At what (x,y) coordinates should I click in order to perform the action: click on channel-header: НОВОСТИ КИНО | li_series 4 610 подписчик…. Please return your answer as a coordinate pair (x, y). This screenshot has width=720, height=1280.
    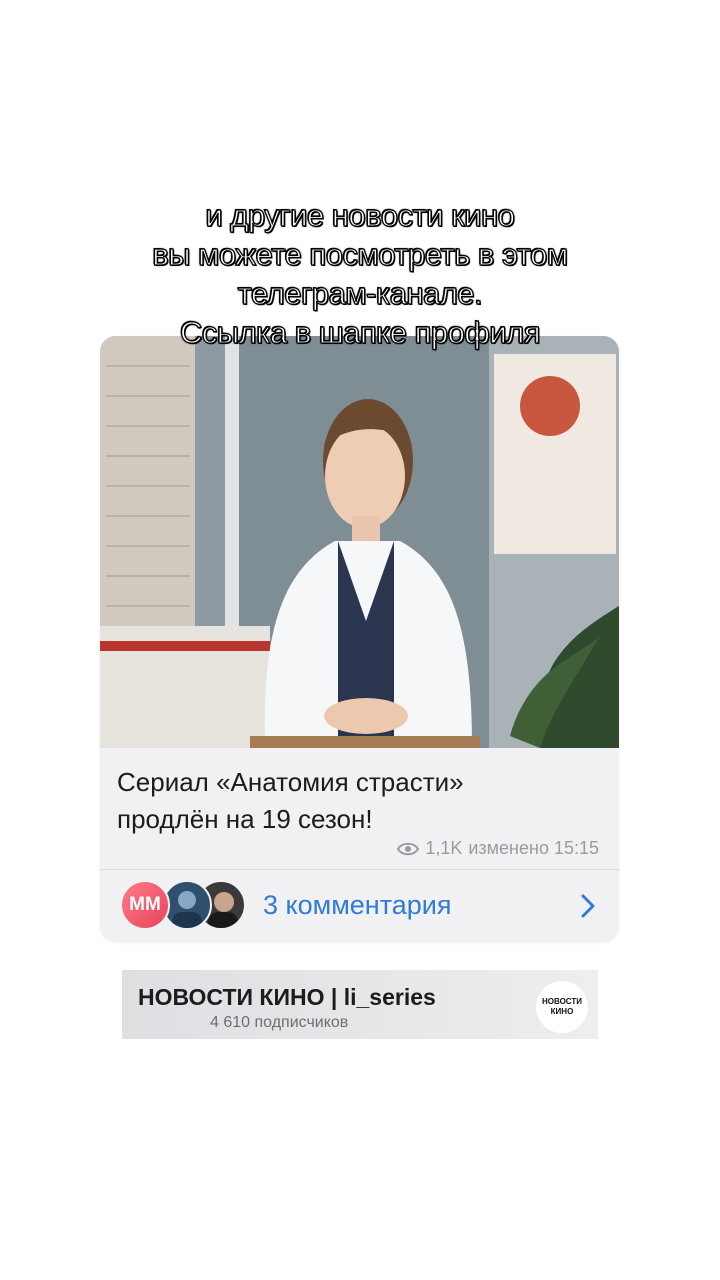
    Looking at the image, I should click on (360, 1004).